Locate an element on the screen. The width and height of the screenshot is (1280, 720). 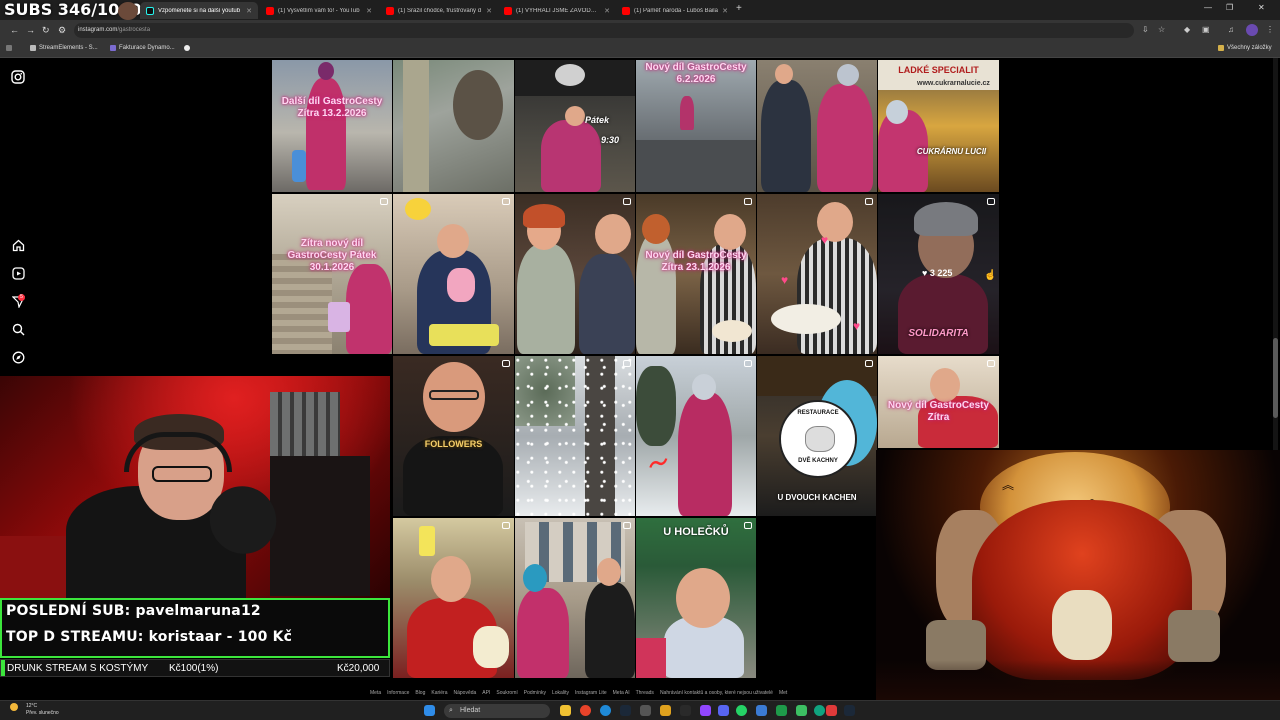
discord-icon is located at coordinates (723, 710).